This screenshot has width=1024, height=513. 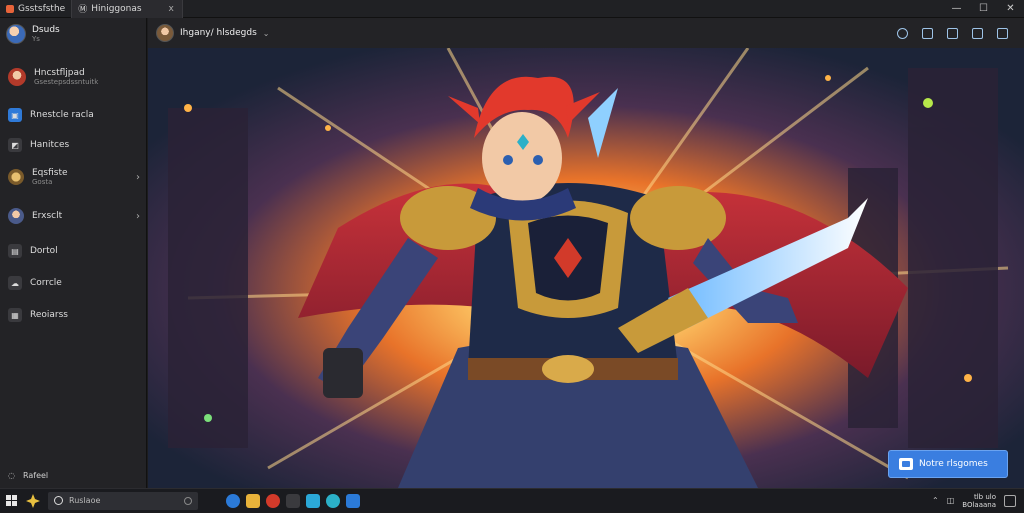 I want to click on window-controls: — ☐ ✕, so click(x=983, y=9).